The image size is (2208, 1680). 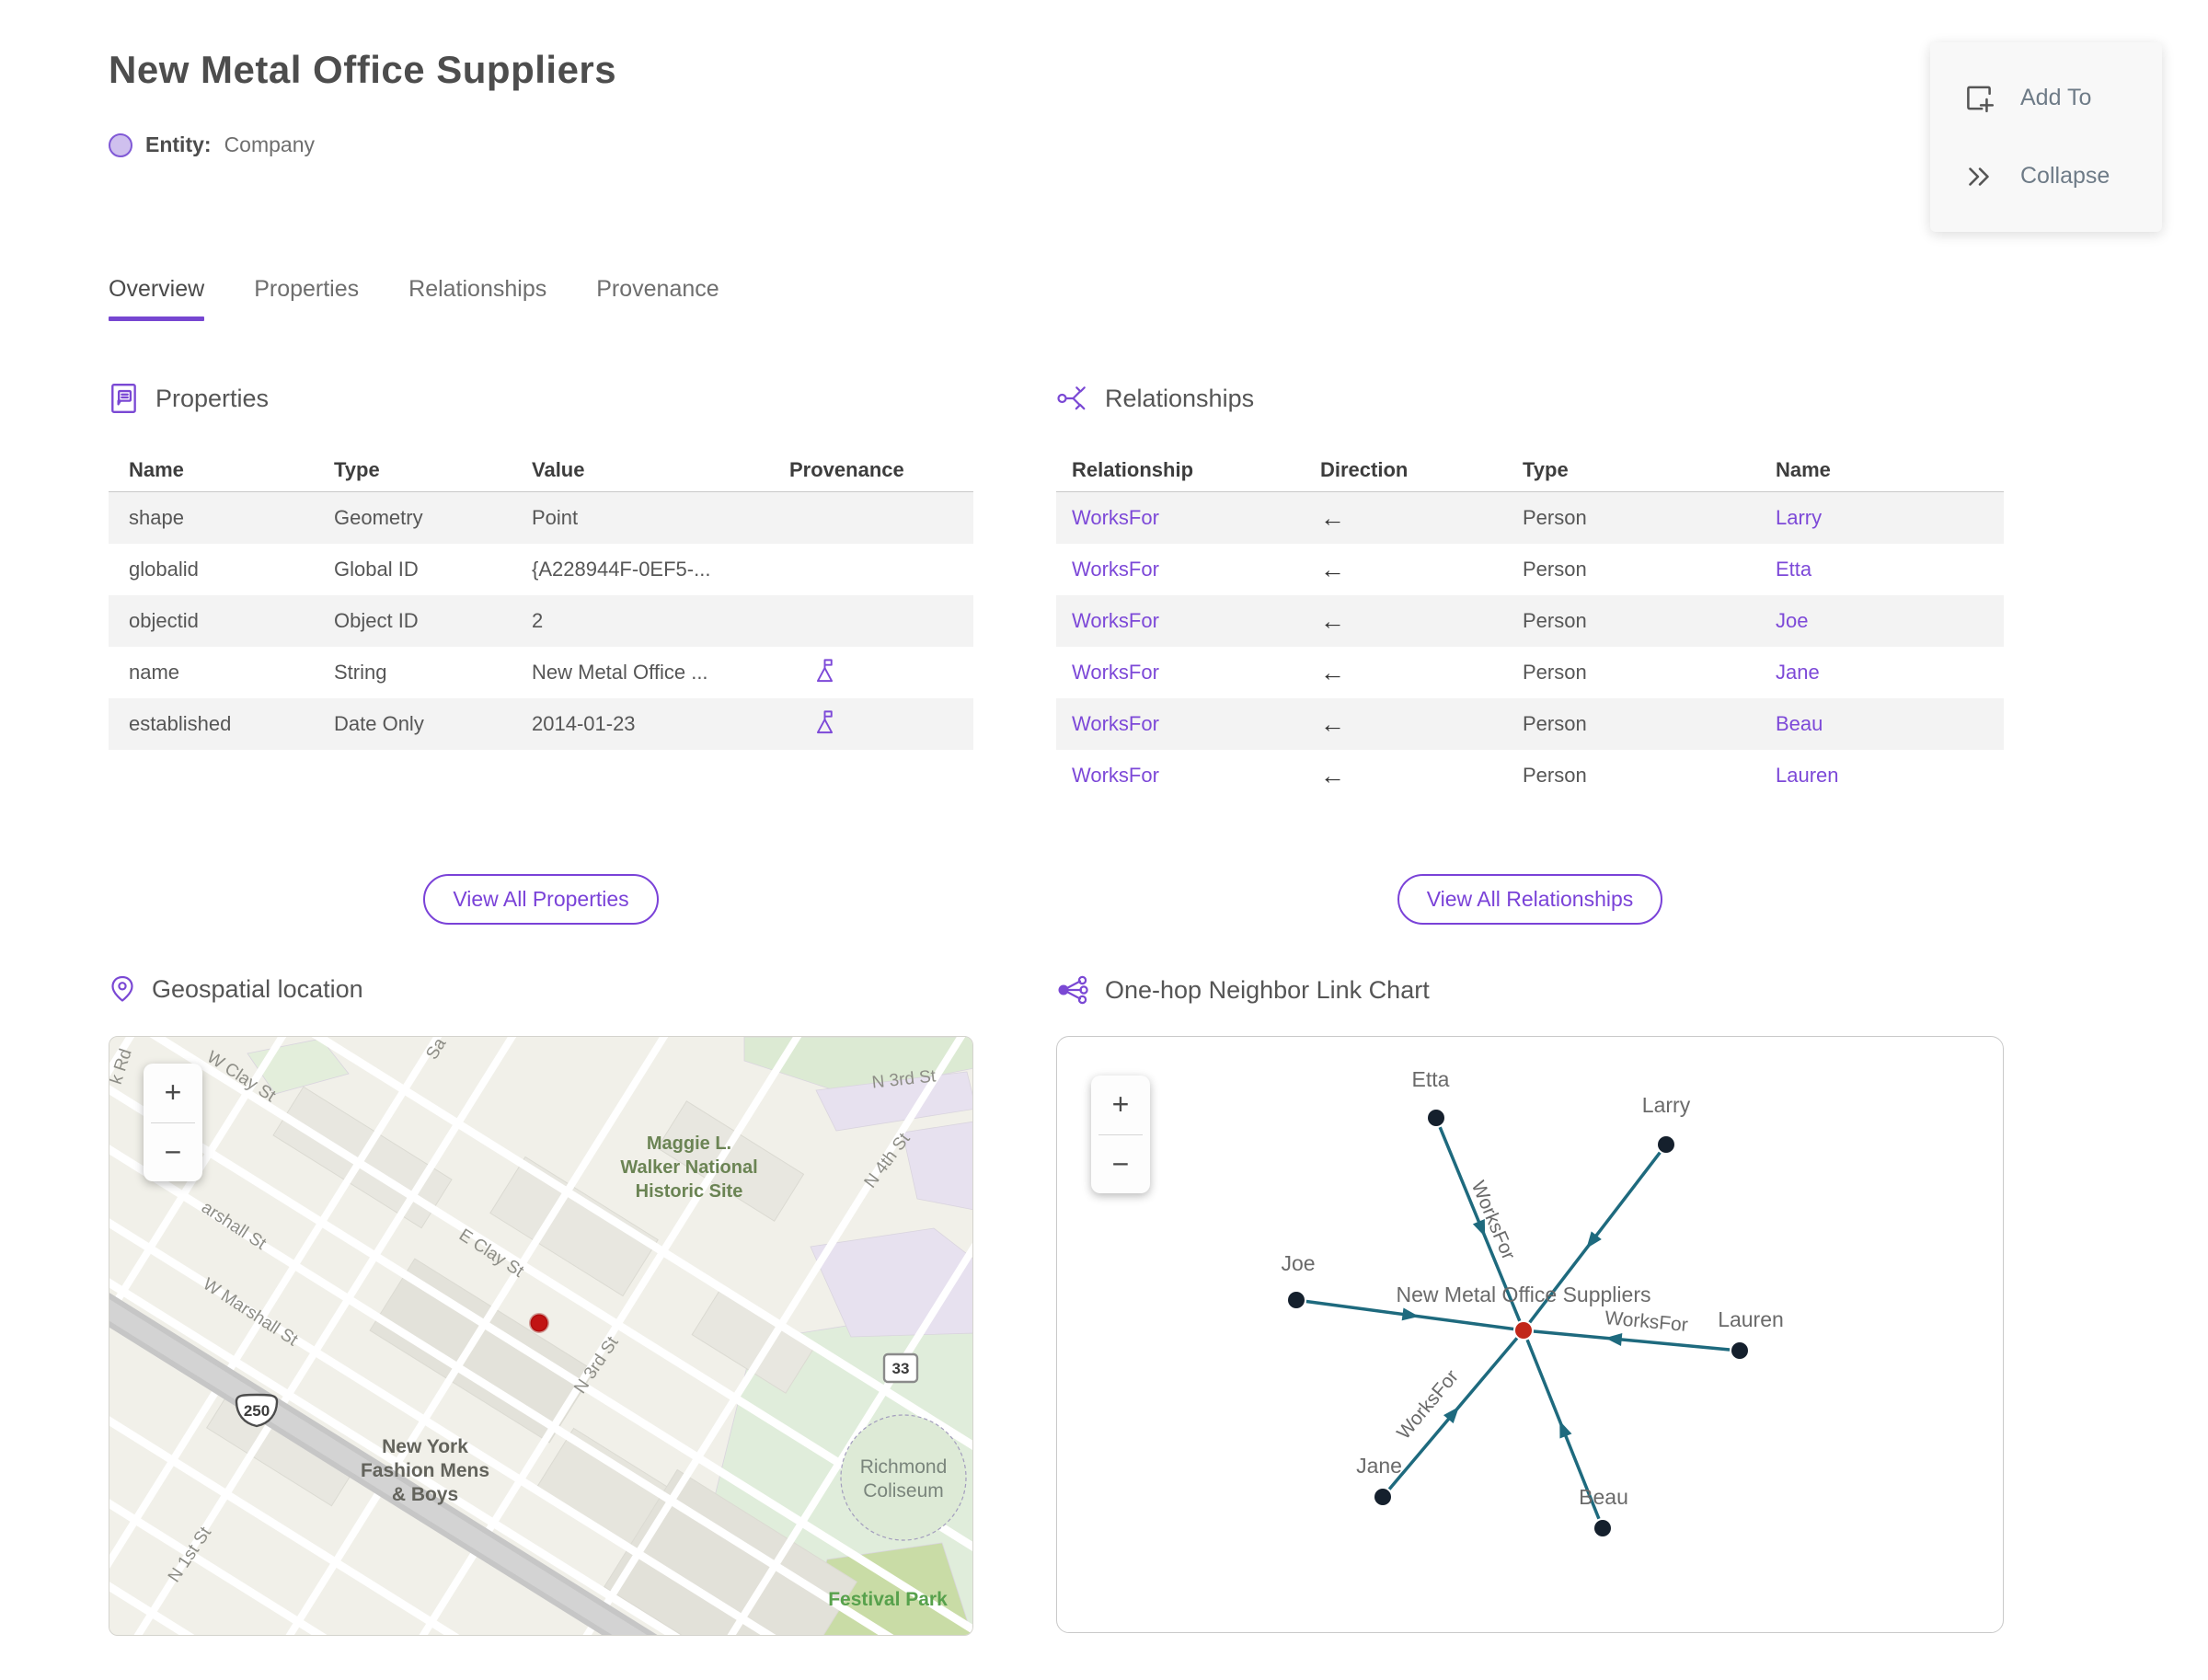 I want to click on related-entity-link: Larry, so click(x=1799, y=517).